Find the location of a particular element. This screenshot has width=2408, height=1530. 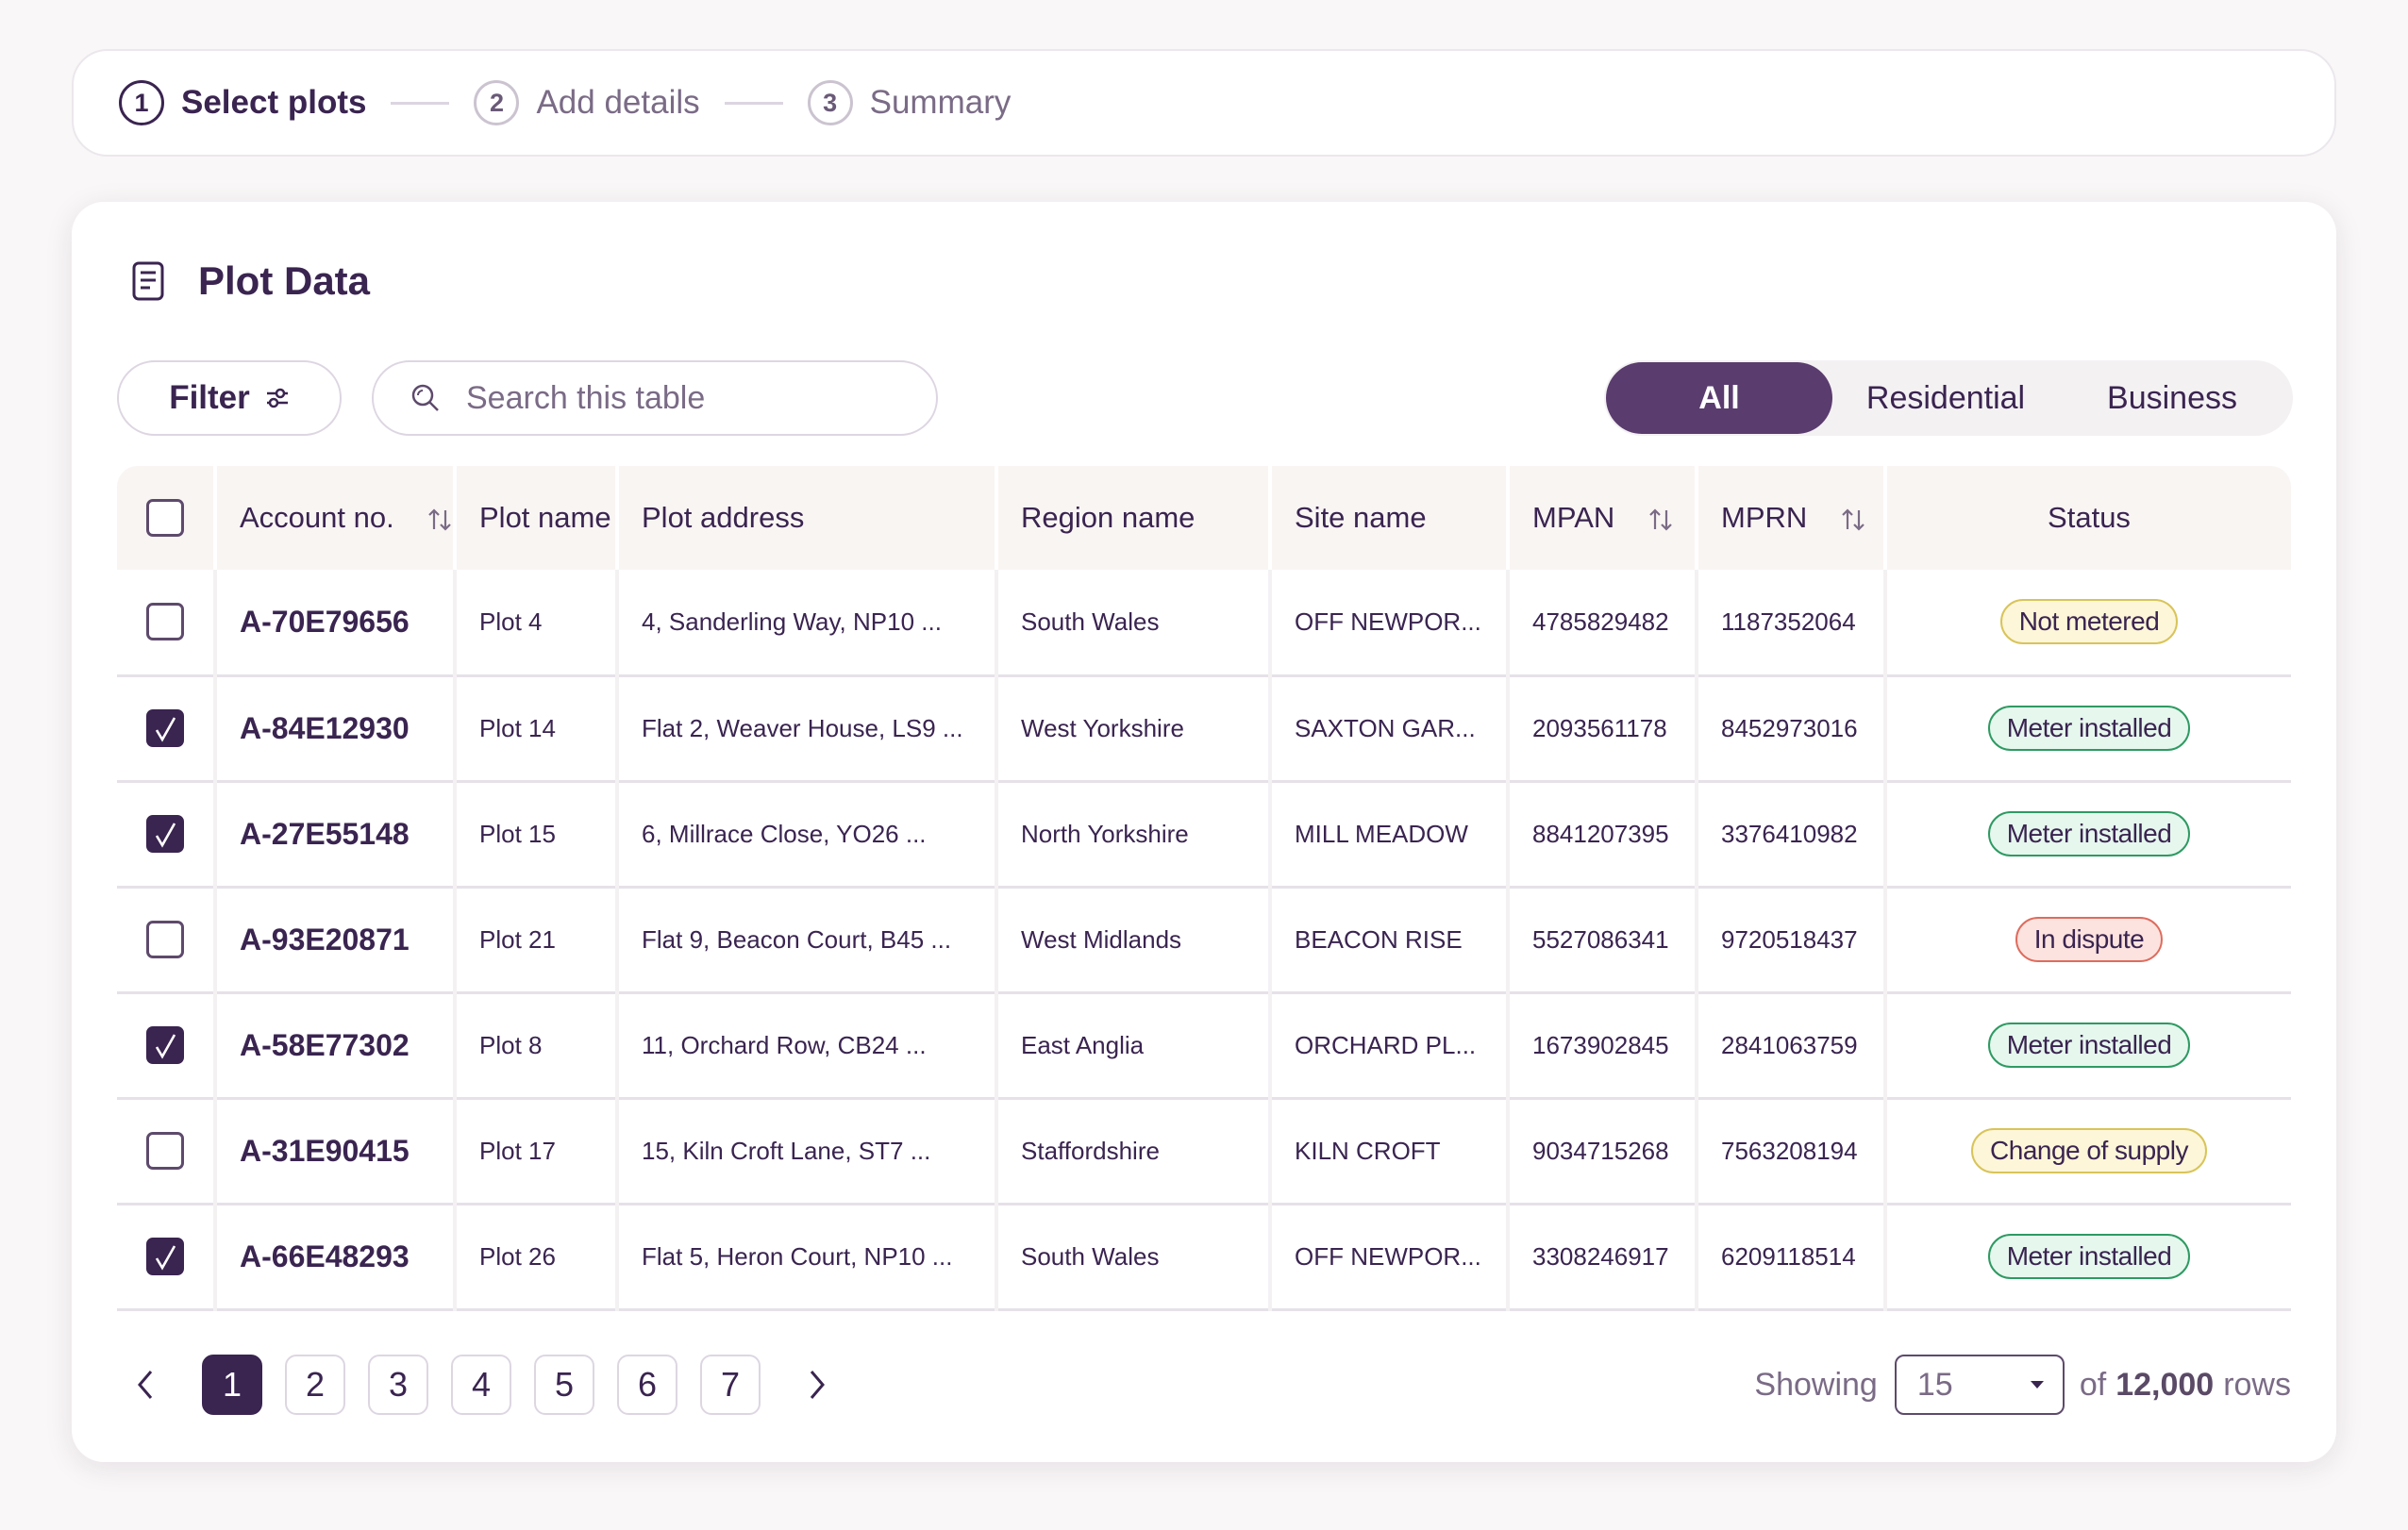

account-number: A-58E77302 is located at coordinates (334, 1045).